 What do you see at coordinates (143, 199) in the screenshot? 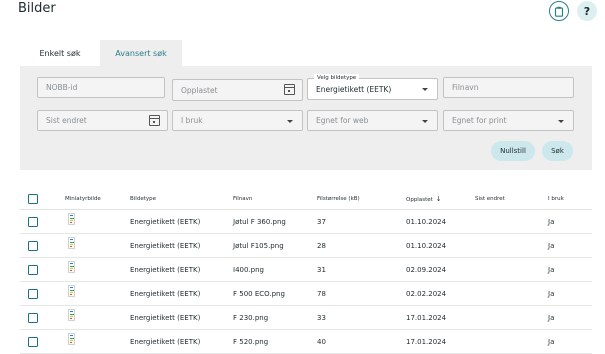
I see `col-image-type: Bildetype` at bounding box center [143, 199].